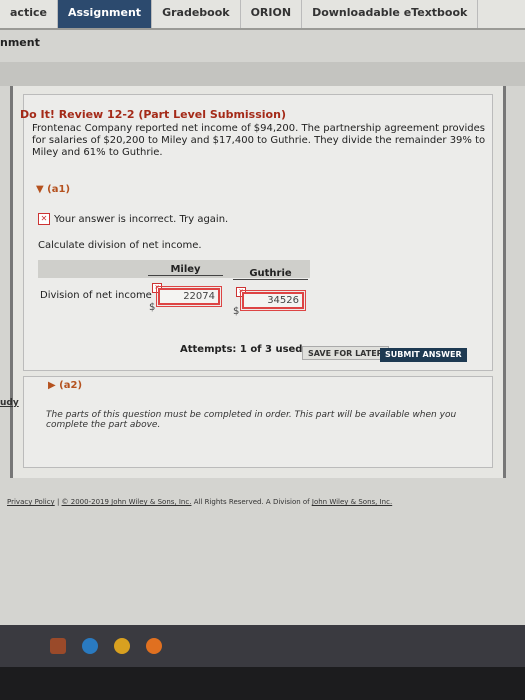 This screenshot has width=525, height=700. Describe the element at coordinates (262, 74) in the screenshot. I see `header-band` at that location.